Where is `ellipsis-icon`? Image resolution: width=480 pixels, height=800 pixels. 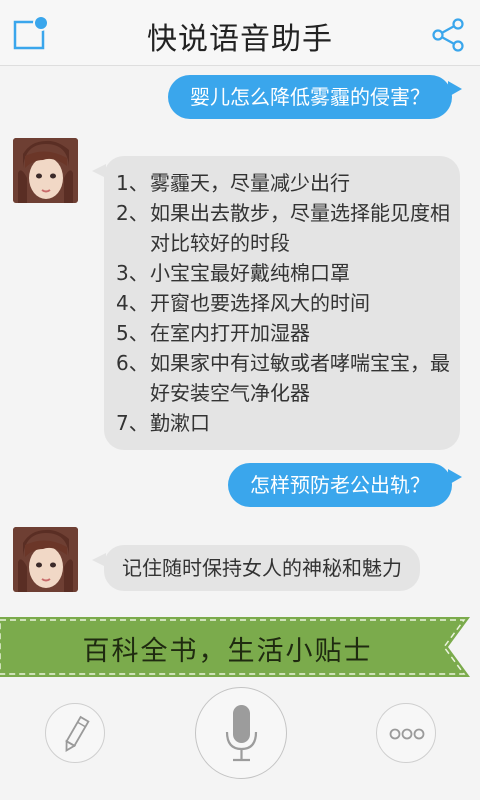
ellipsis-icon is located at coordinates (407, 734).